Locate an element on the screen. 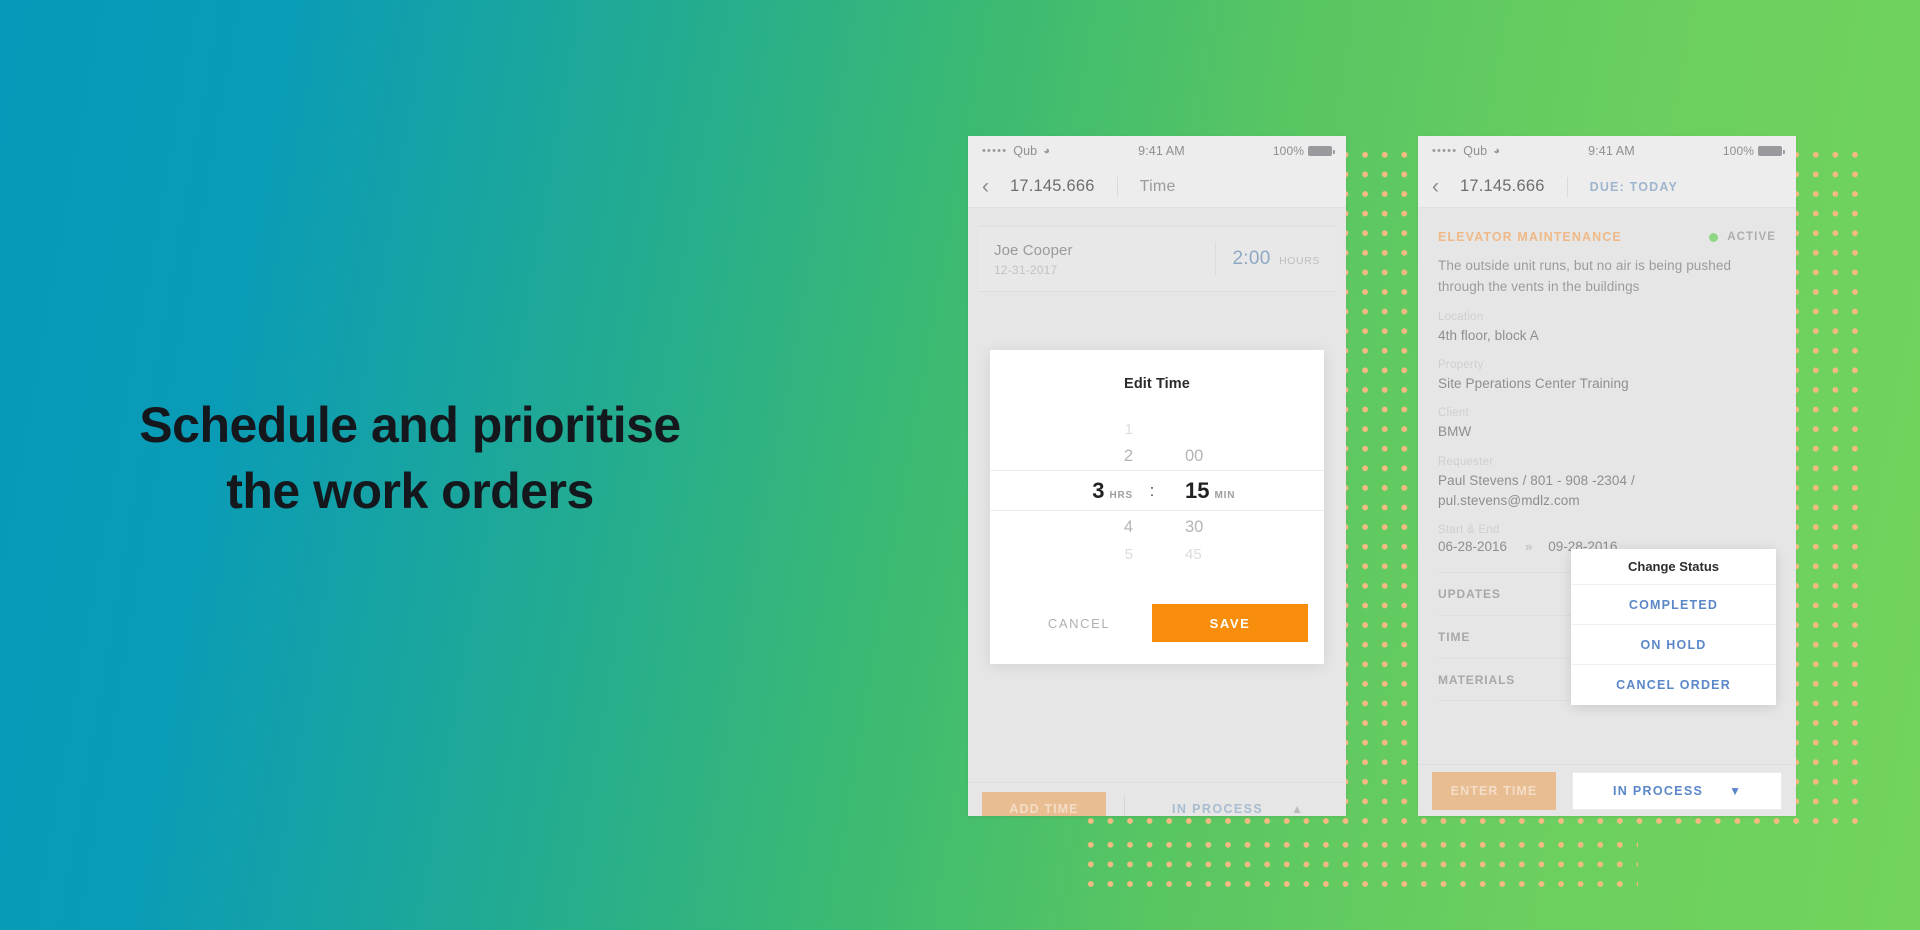 This screenshot has width=1920, height=930. field-client: Client BMW is located at coordinates (1607, 424).